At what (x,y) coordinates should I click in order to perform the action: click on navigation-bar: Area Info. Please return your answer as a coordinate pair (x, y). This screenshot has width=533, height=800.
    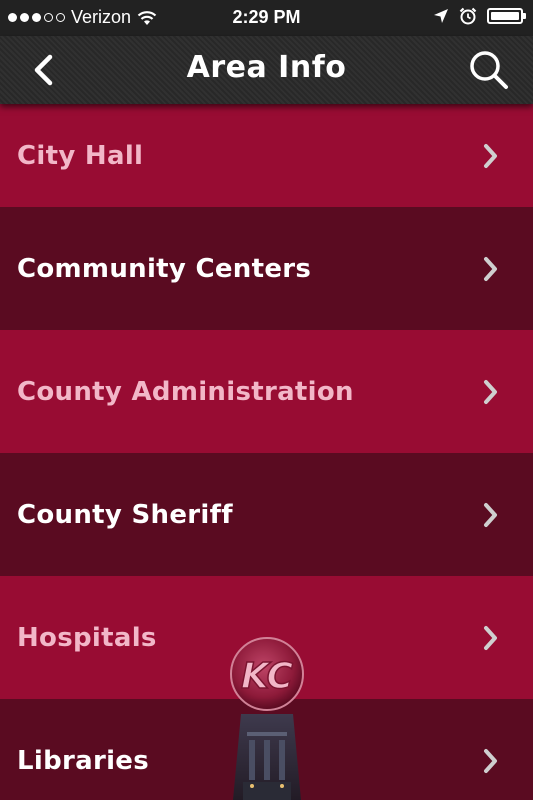
    Looking at the image, I should click on (266, 70).